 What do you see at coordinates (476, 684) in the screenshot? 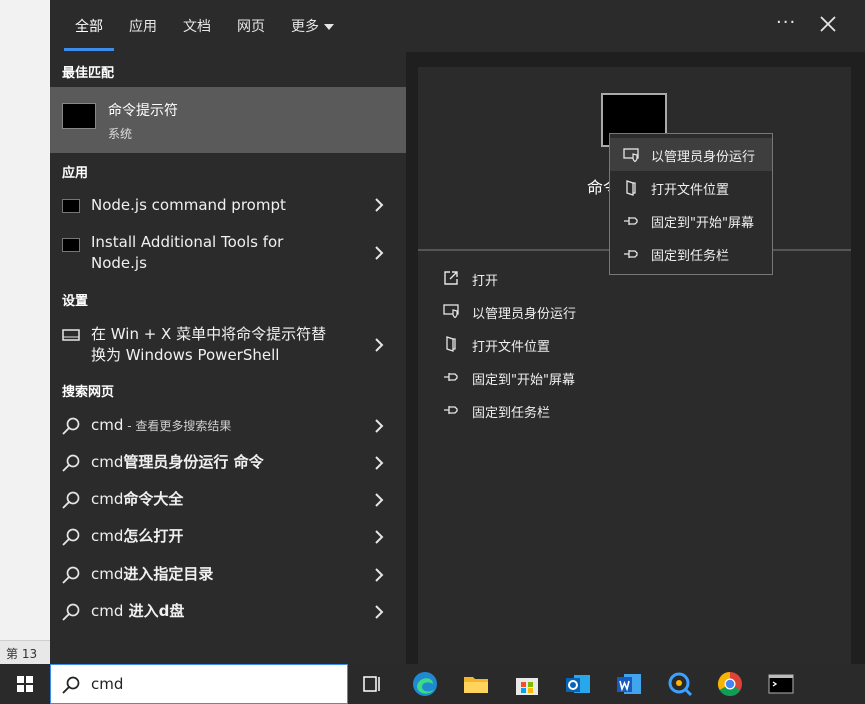
I see `file-explorer-icon` at bounding box center [476, 684].